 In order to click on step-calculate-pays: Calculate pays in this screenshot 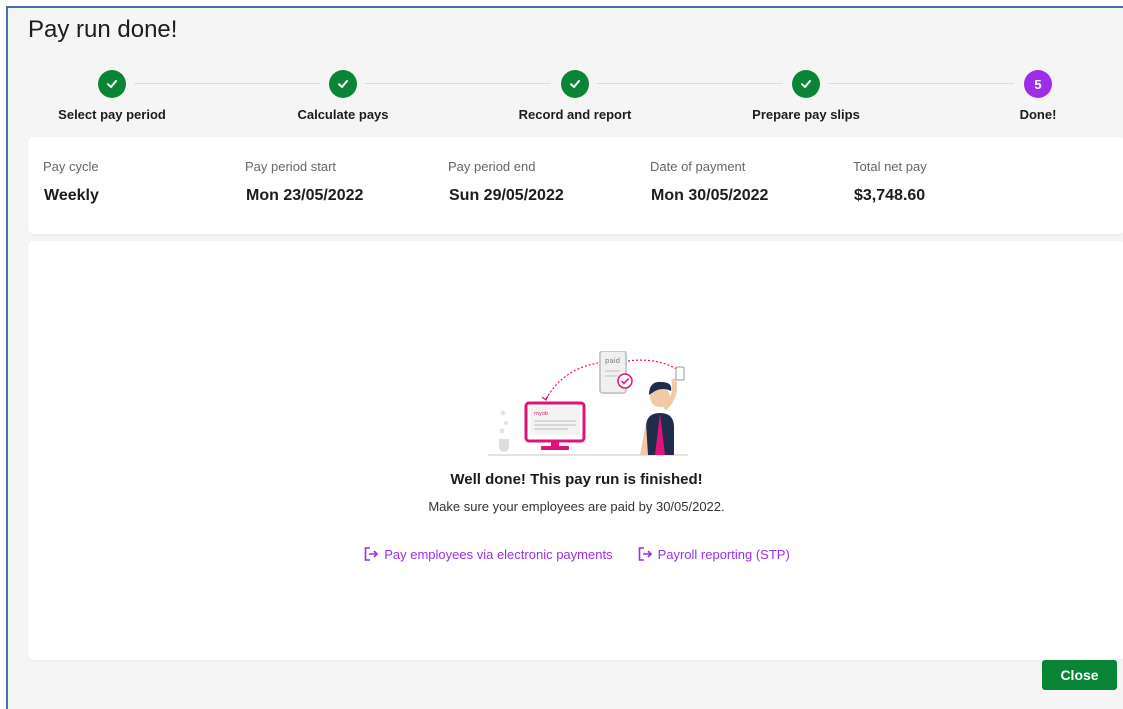, I will do `click(343, 96)`.